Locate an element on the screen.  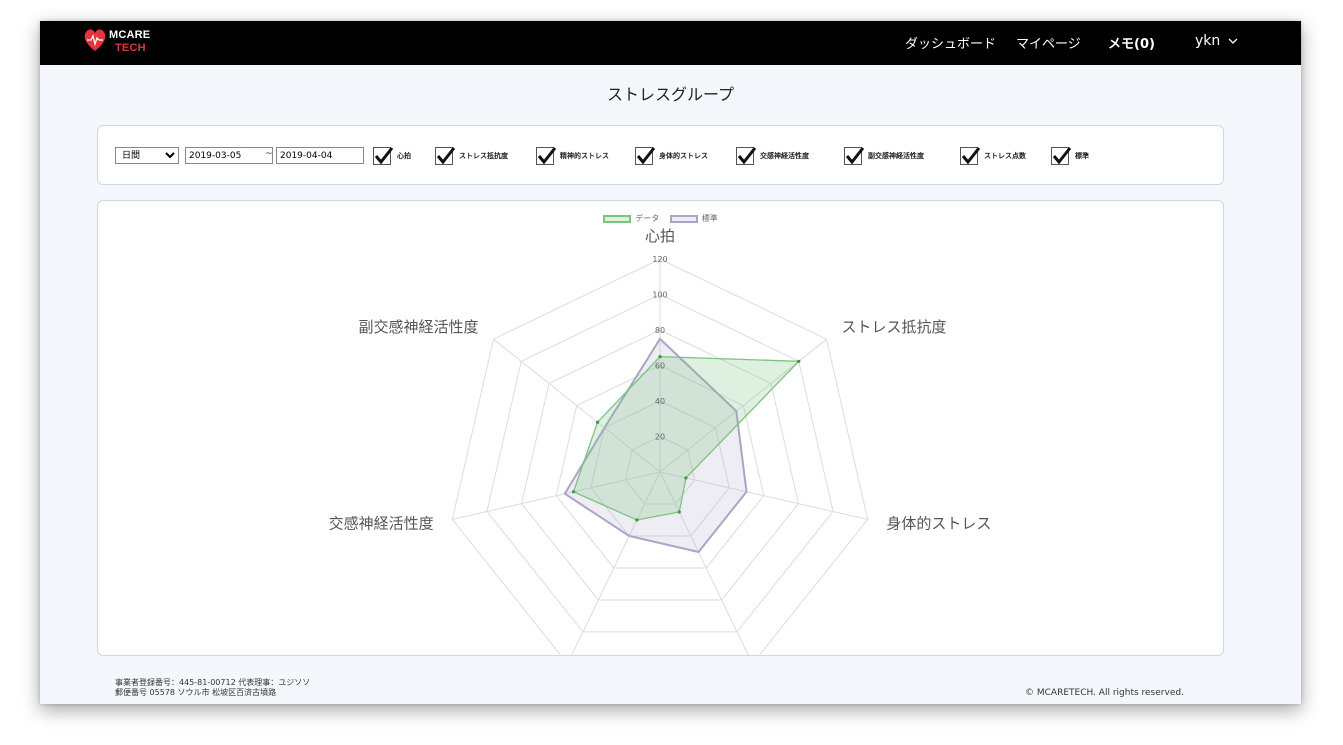
footer-registration: 事業者登録番号：445-81-00712 代表理事：ユジソソ is located at coordinates (213, 682).